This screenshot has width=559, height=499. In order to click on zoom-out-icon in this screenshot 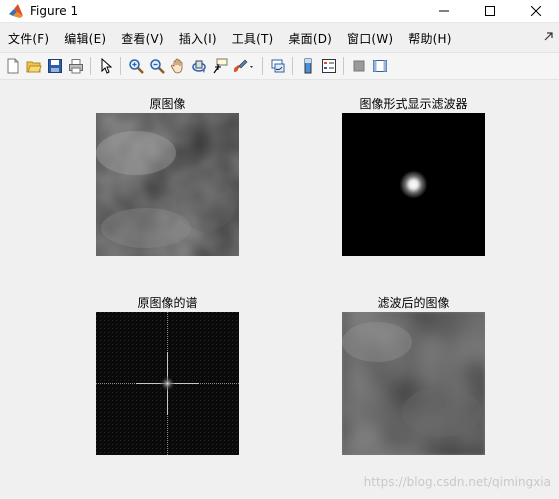, I will do `click(157, 66)`.